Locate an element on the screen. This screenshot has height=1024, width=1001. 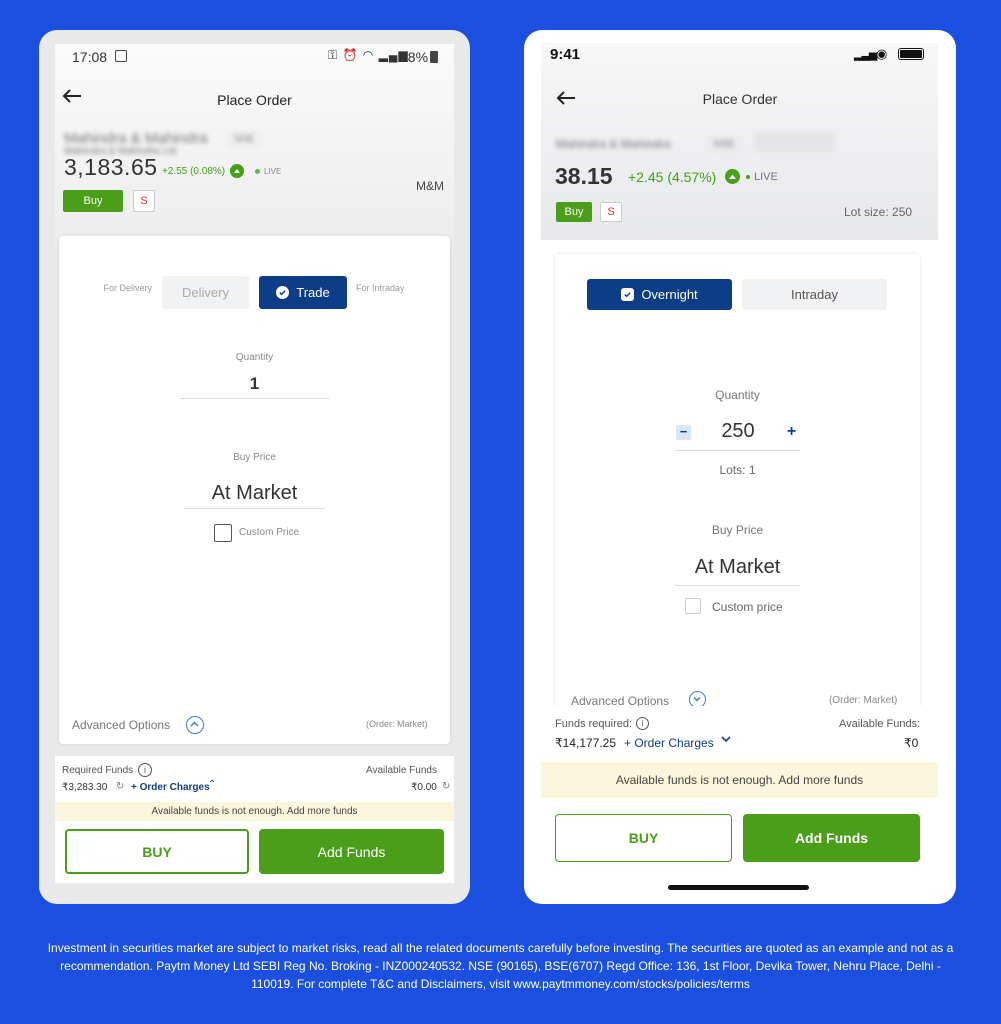
intraday-caption: For Intraday is located at coordinates (380, 288).